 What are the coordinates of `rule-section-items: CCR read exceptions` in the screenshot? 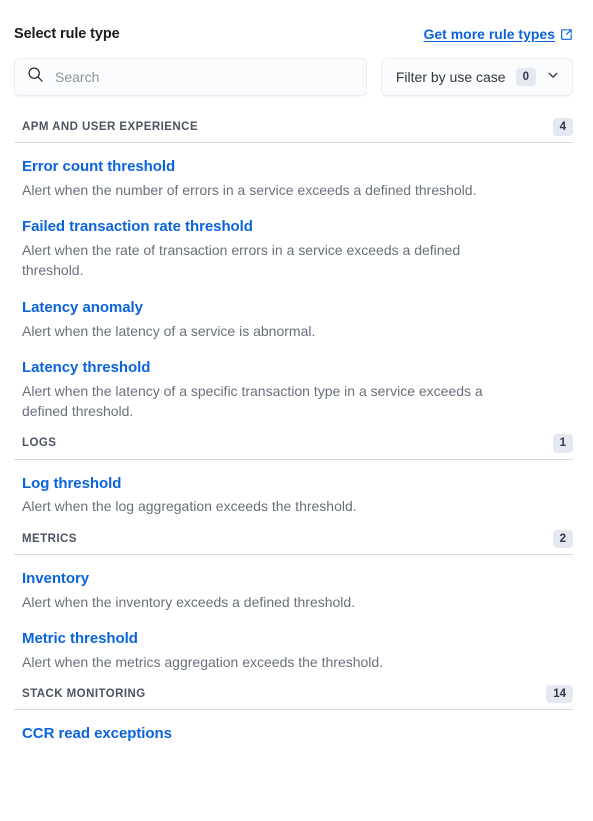 It's located at (293, 731).